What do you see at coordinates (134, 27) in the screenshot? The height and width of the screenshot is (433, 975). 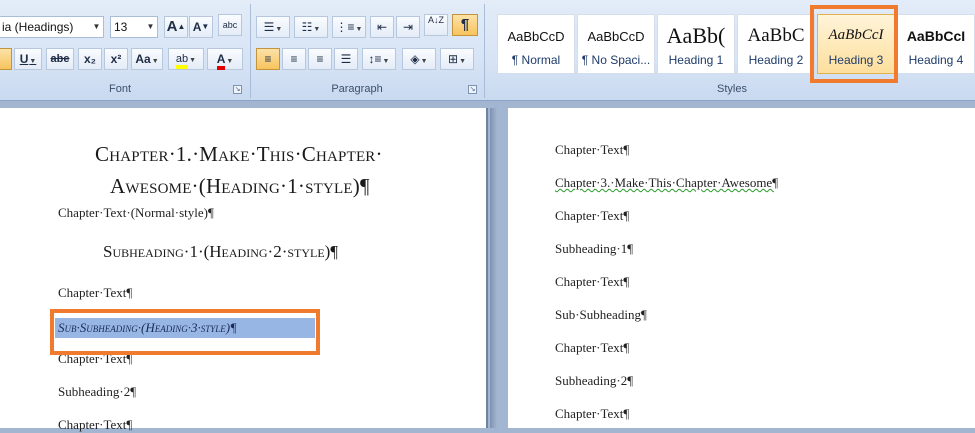 I see `font-size-combo: 13 ▼` at bounding box center [134, 27].